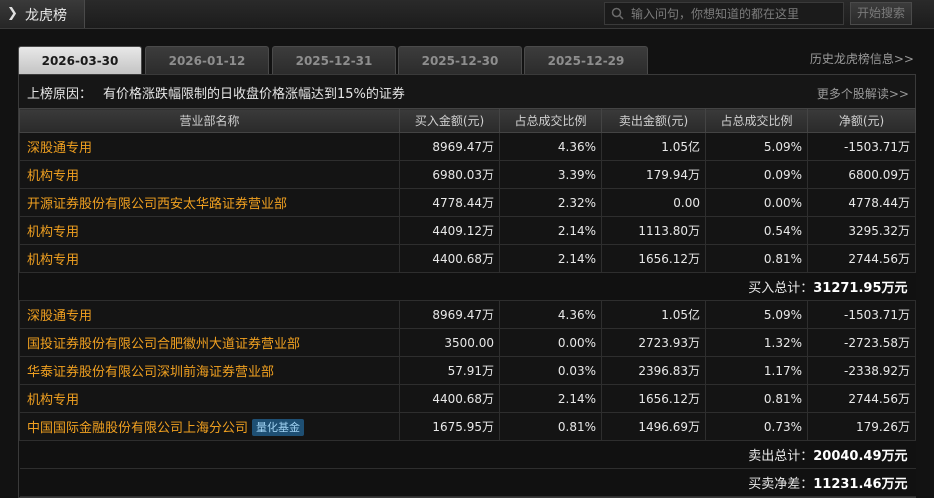 This screenshot has width=934, height=498. Describe the element at coordinates (860, 484) in the screenshot. I see `net-total-value: 11231.46万元` at that location.